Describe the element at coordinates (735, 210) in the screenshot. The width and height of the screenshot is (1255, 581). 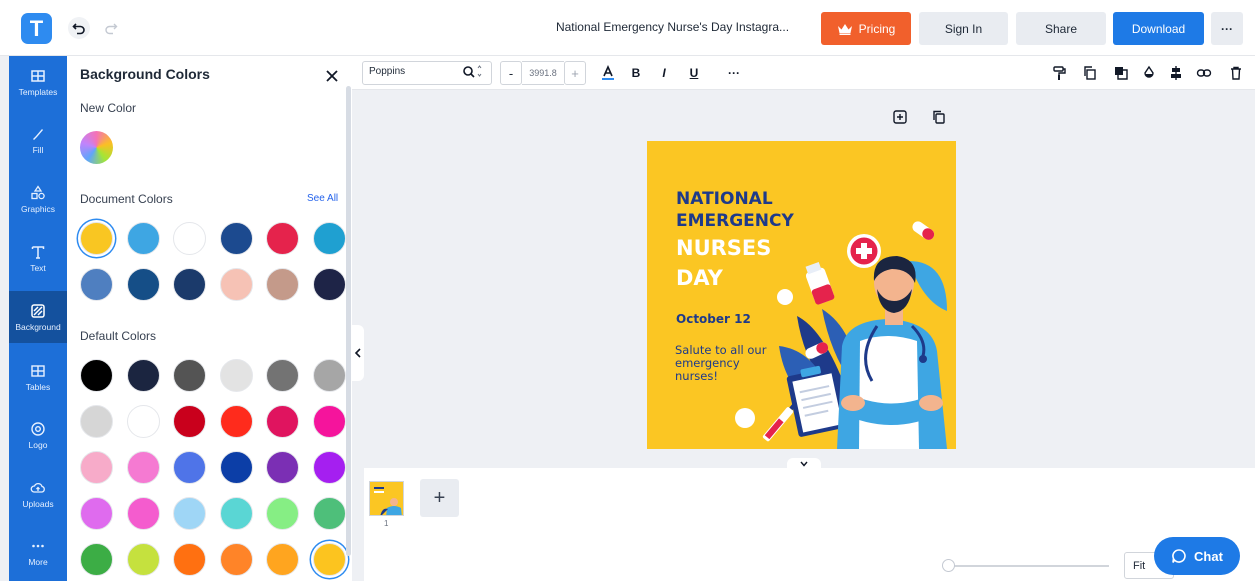
I see `artboard-heading-blue: NATIONAL EMERGENCY` at that location.